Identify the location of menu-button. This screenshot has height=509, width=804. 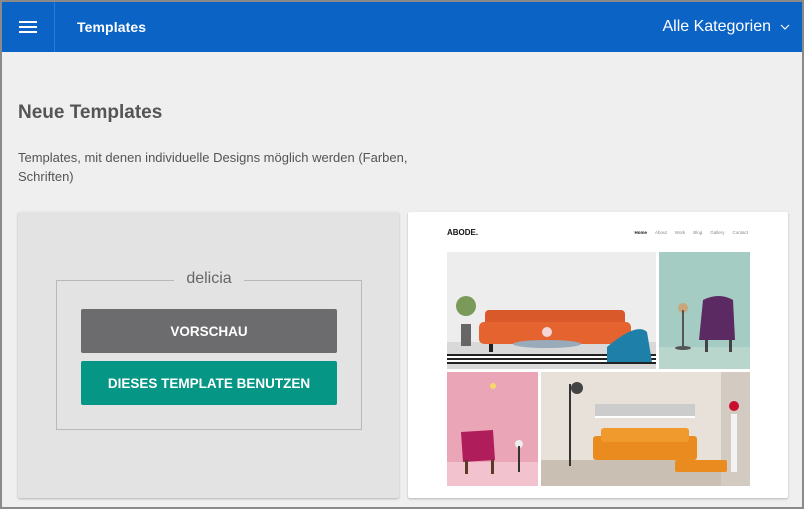
(28, 27).